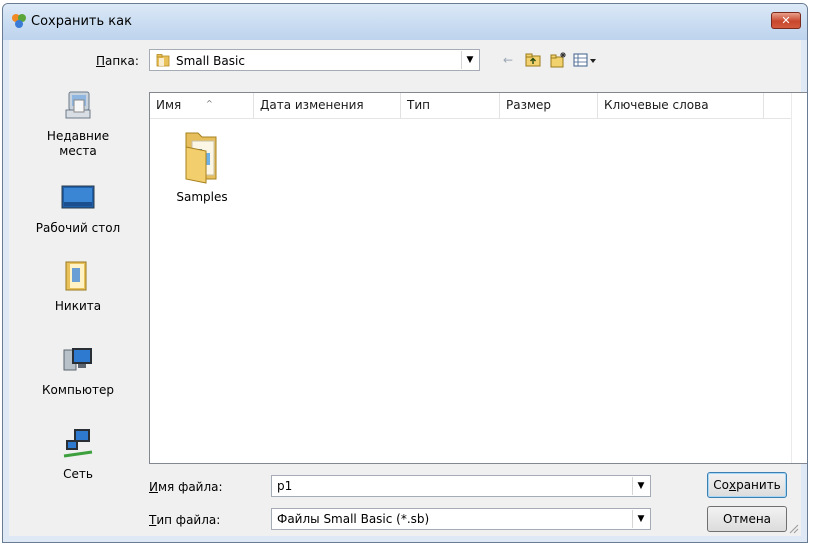 This screenshot has height=546, width=813. Describe the element at coordinates (461, 486) in the screenshot. I see `filename-input: p1 ▼` at that location.